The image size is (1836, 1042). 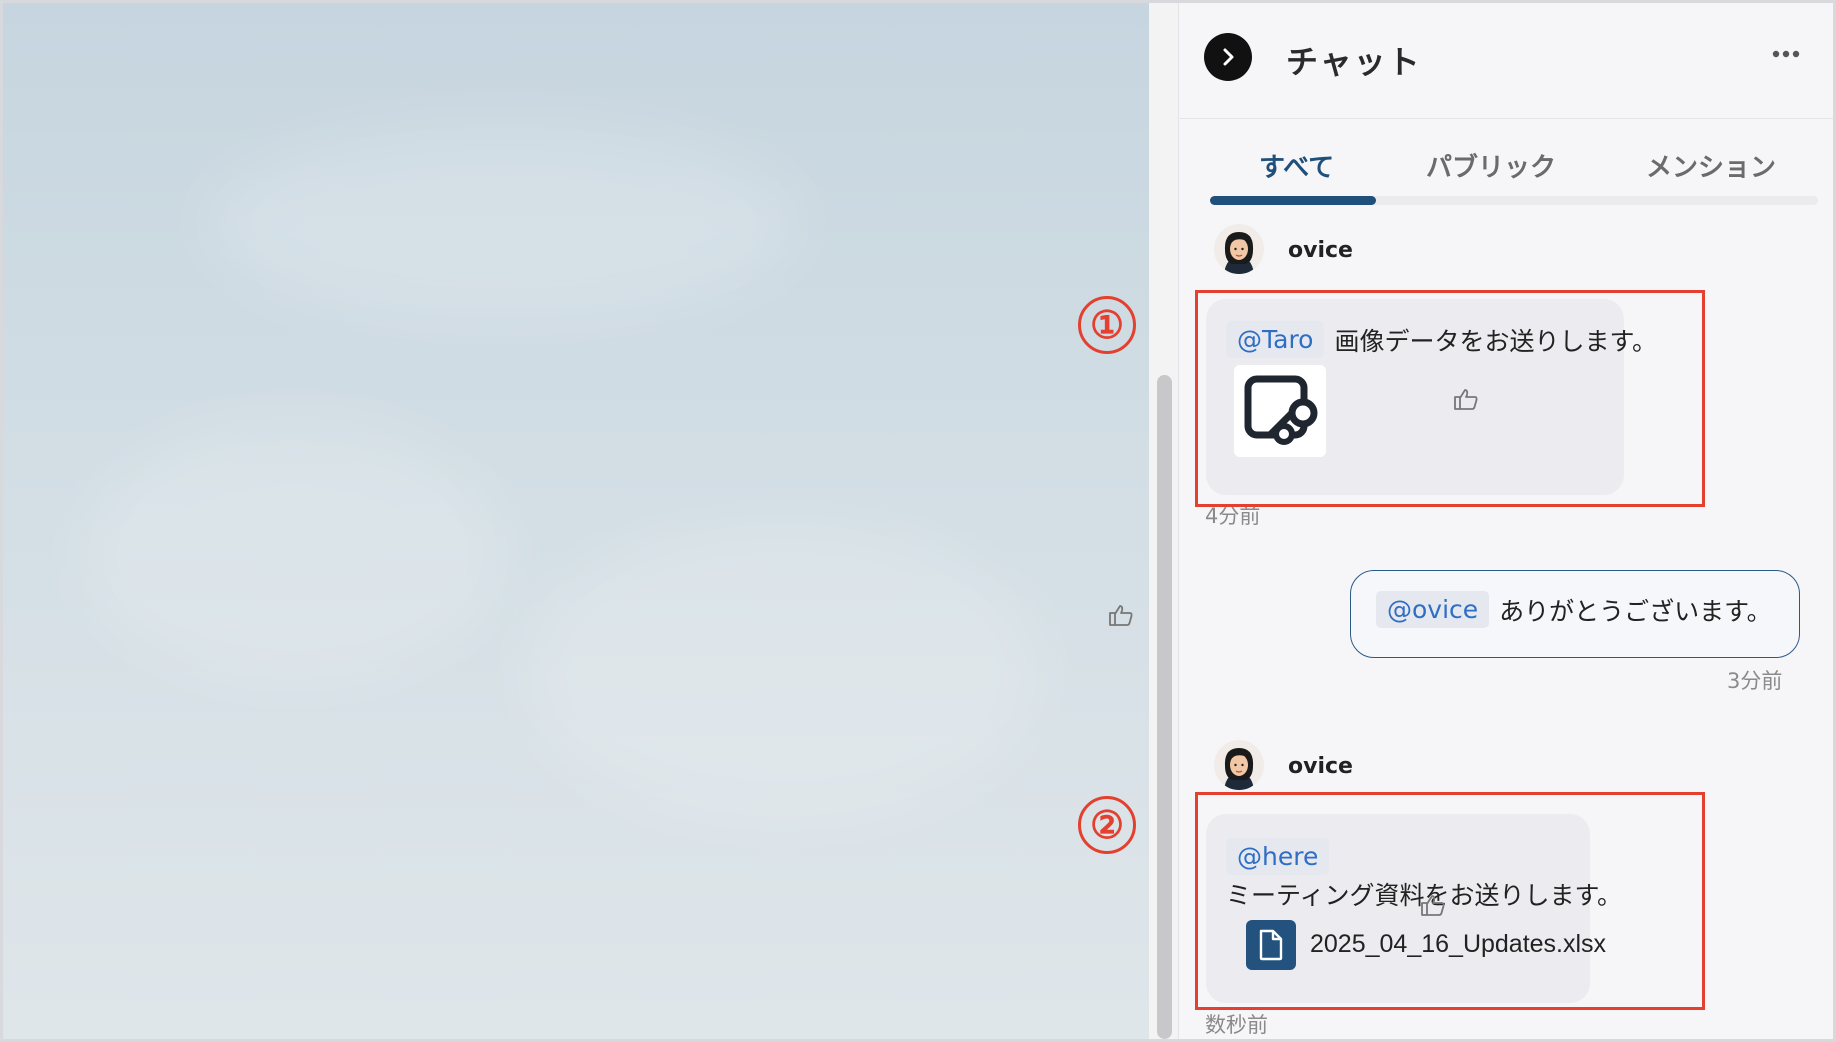 What do you see at coordinates (1278, 856) in the screenshot?
I see `mention-tag: @here` at bounding box center [1278, 856].